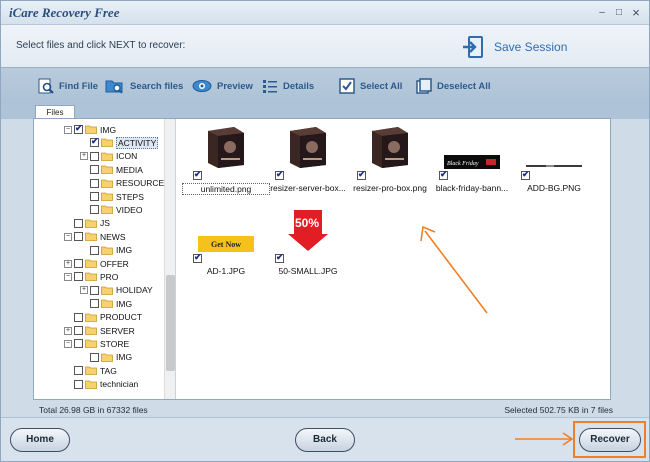 Image resolution: width=650 pixels, height=462 pixels. I want to click on maximize-button: □, so click(619, 12).